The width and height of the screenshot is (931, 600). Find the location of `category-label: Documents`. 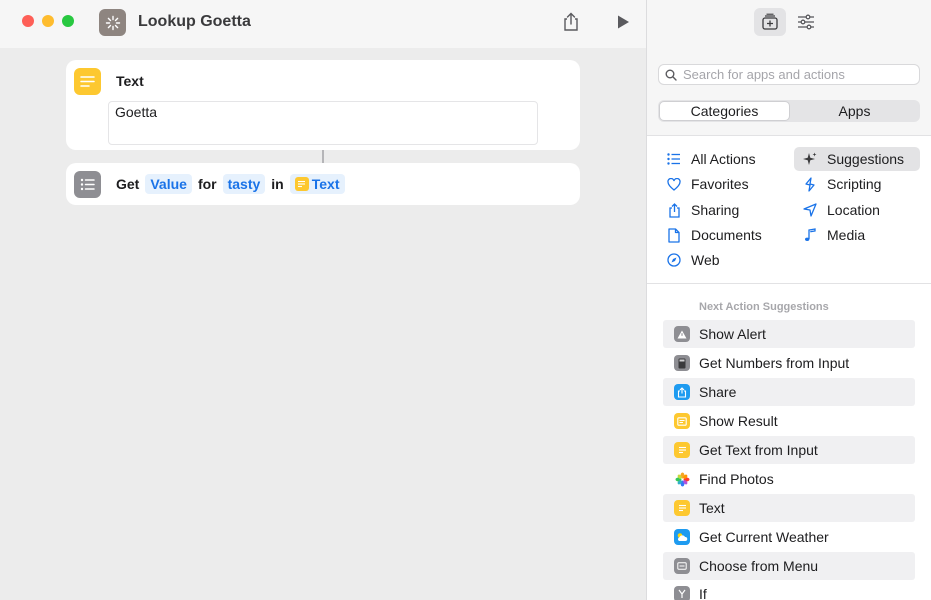

category-label: Documents is located at coordinates (726, 235).